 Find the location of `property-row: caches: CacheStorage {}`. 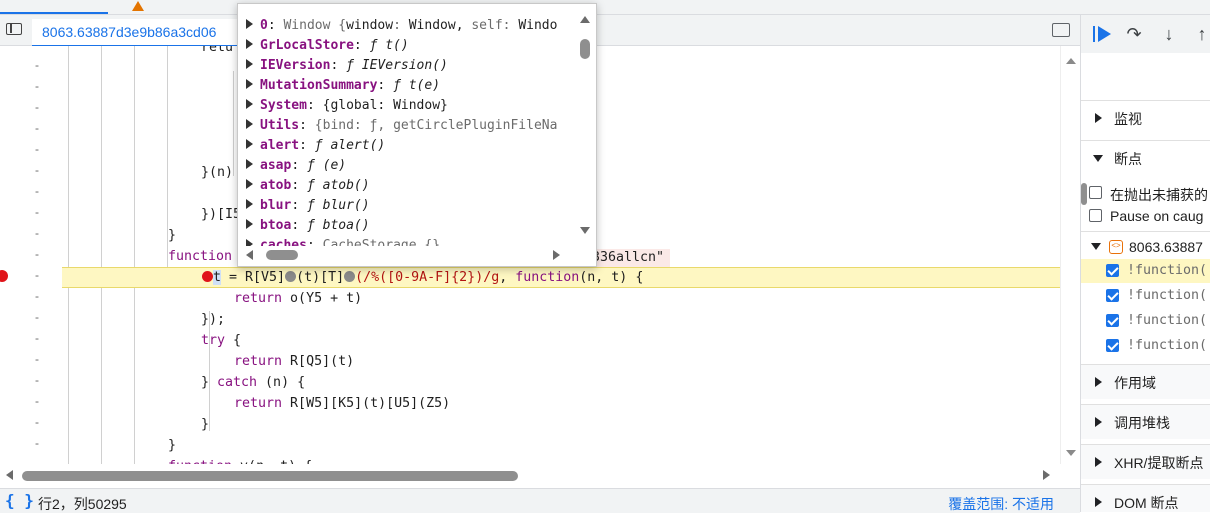

property-row: caches: CacheStorage {} is located at coordinates (343, 241).